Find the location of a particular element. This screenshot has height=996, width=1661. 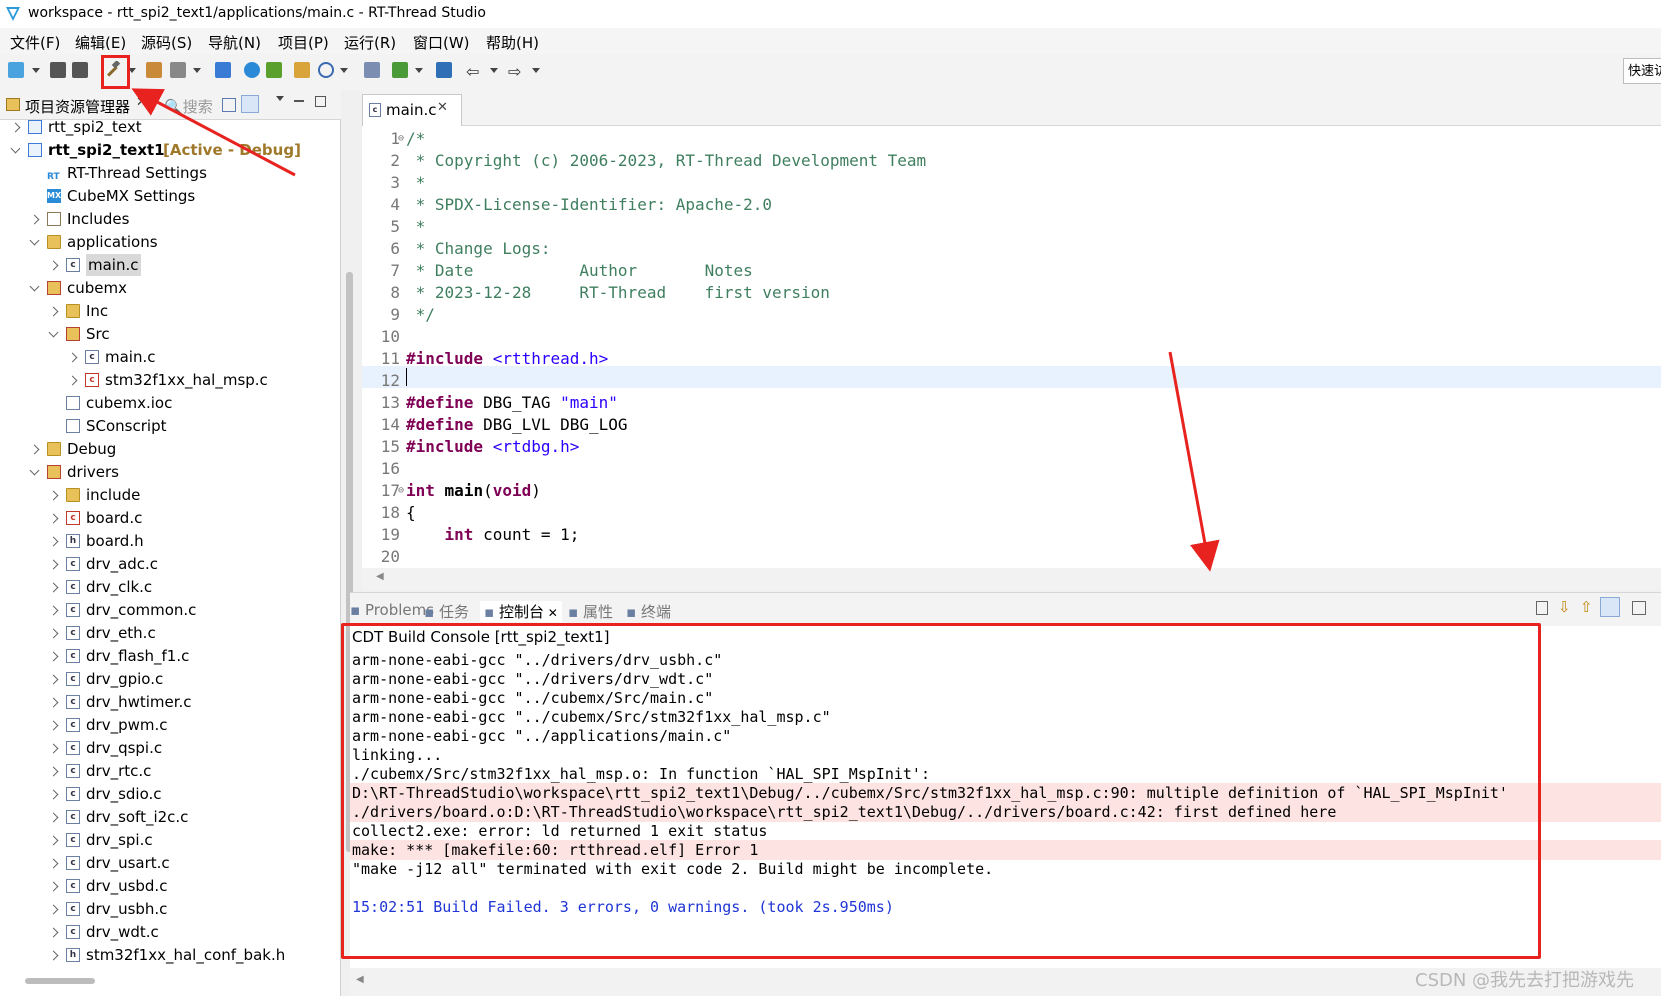

tree-item: SConscript is located at coordinates (165, 426).